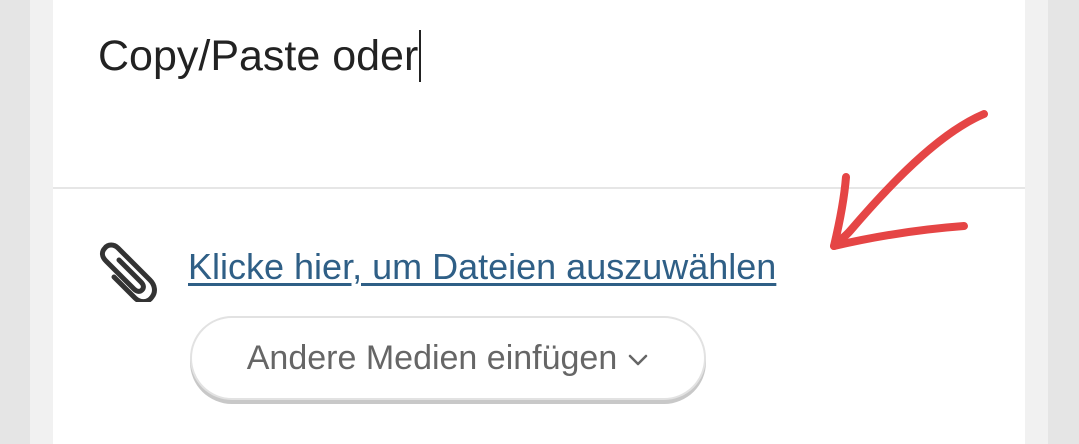 The image size is (1079, 444). I want to click on attachment-icon-wrap, so click(128, 270).